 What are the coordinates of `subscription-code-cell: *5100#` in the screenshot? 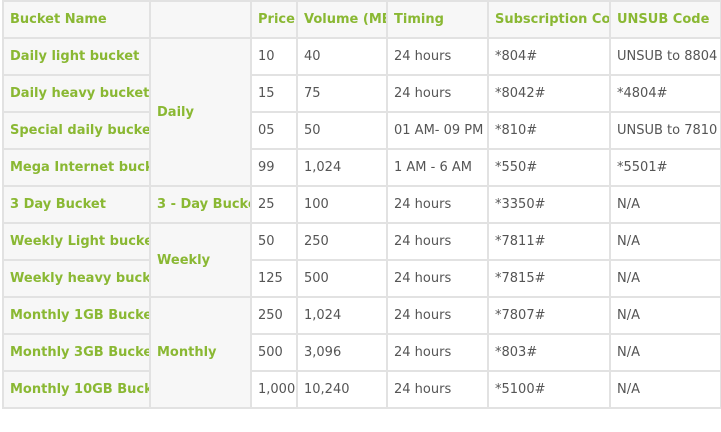 It's located at (549, 389).